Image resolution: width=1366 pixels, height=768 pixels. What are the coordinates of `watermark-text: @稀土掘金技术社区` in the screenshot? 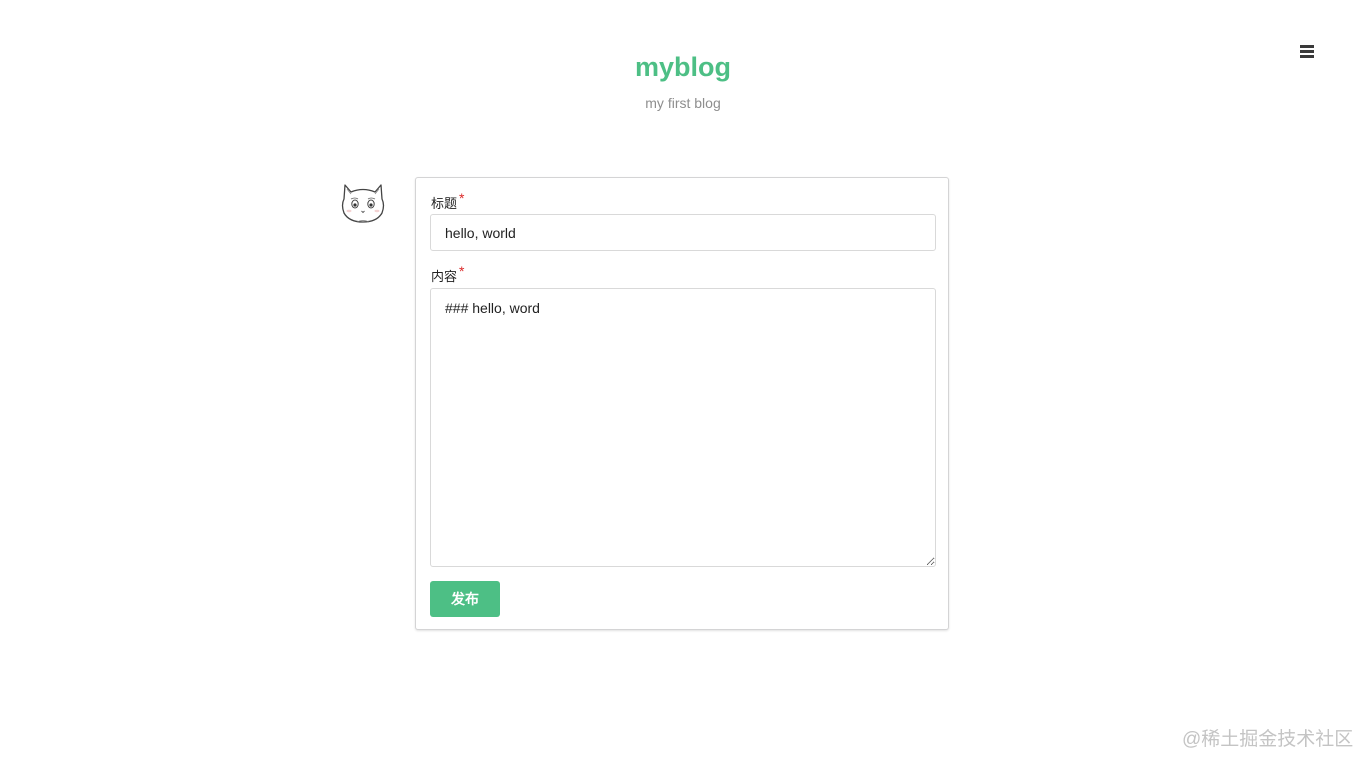 It's located at (1268, 739).